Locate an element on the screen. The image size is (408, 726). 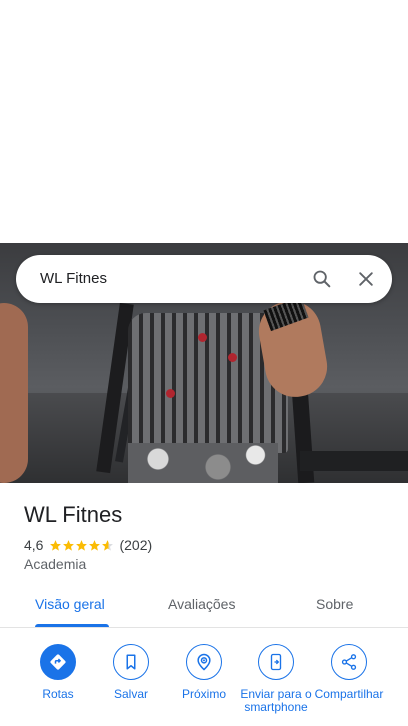
save-label: Salvar is located at coordinates (130, 694).